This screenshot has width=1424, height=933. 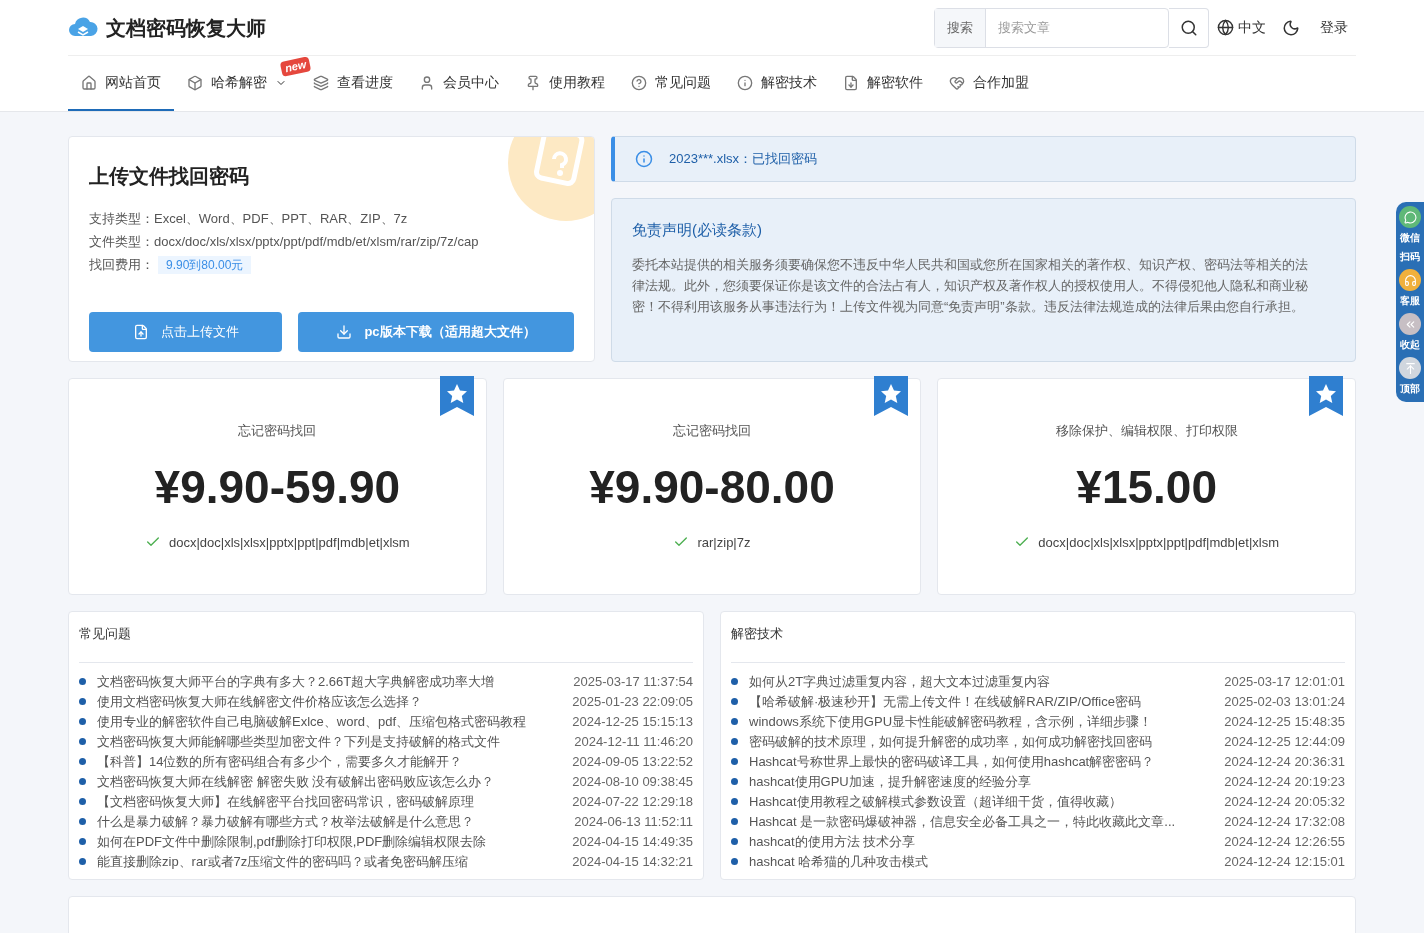 I want to click on fee-tag: 9.90到80.00元, so click(x=205, y=264).